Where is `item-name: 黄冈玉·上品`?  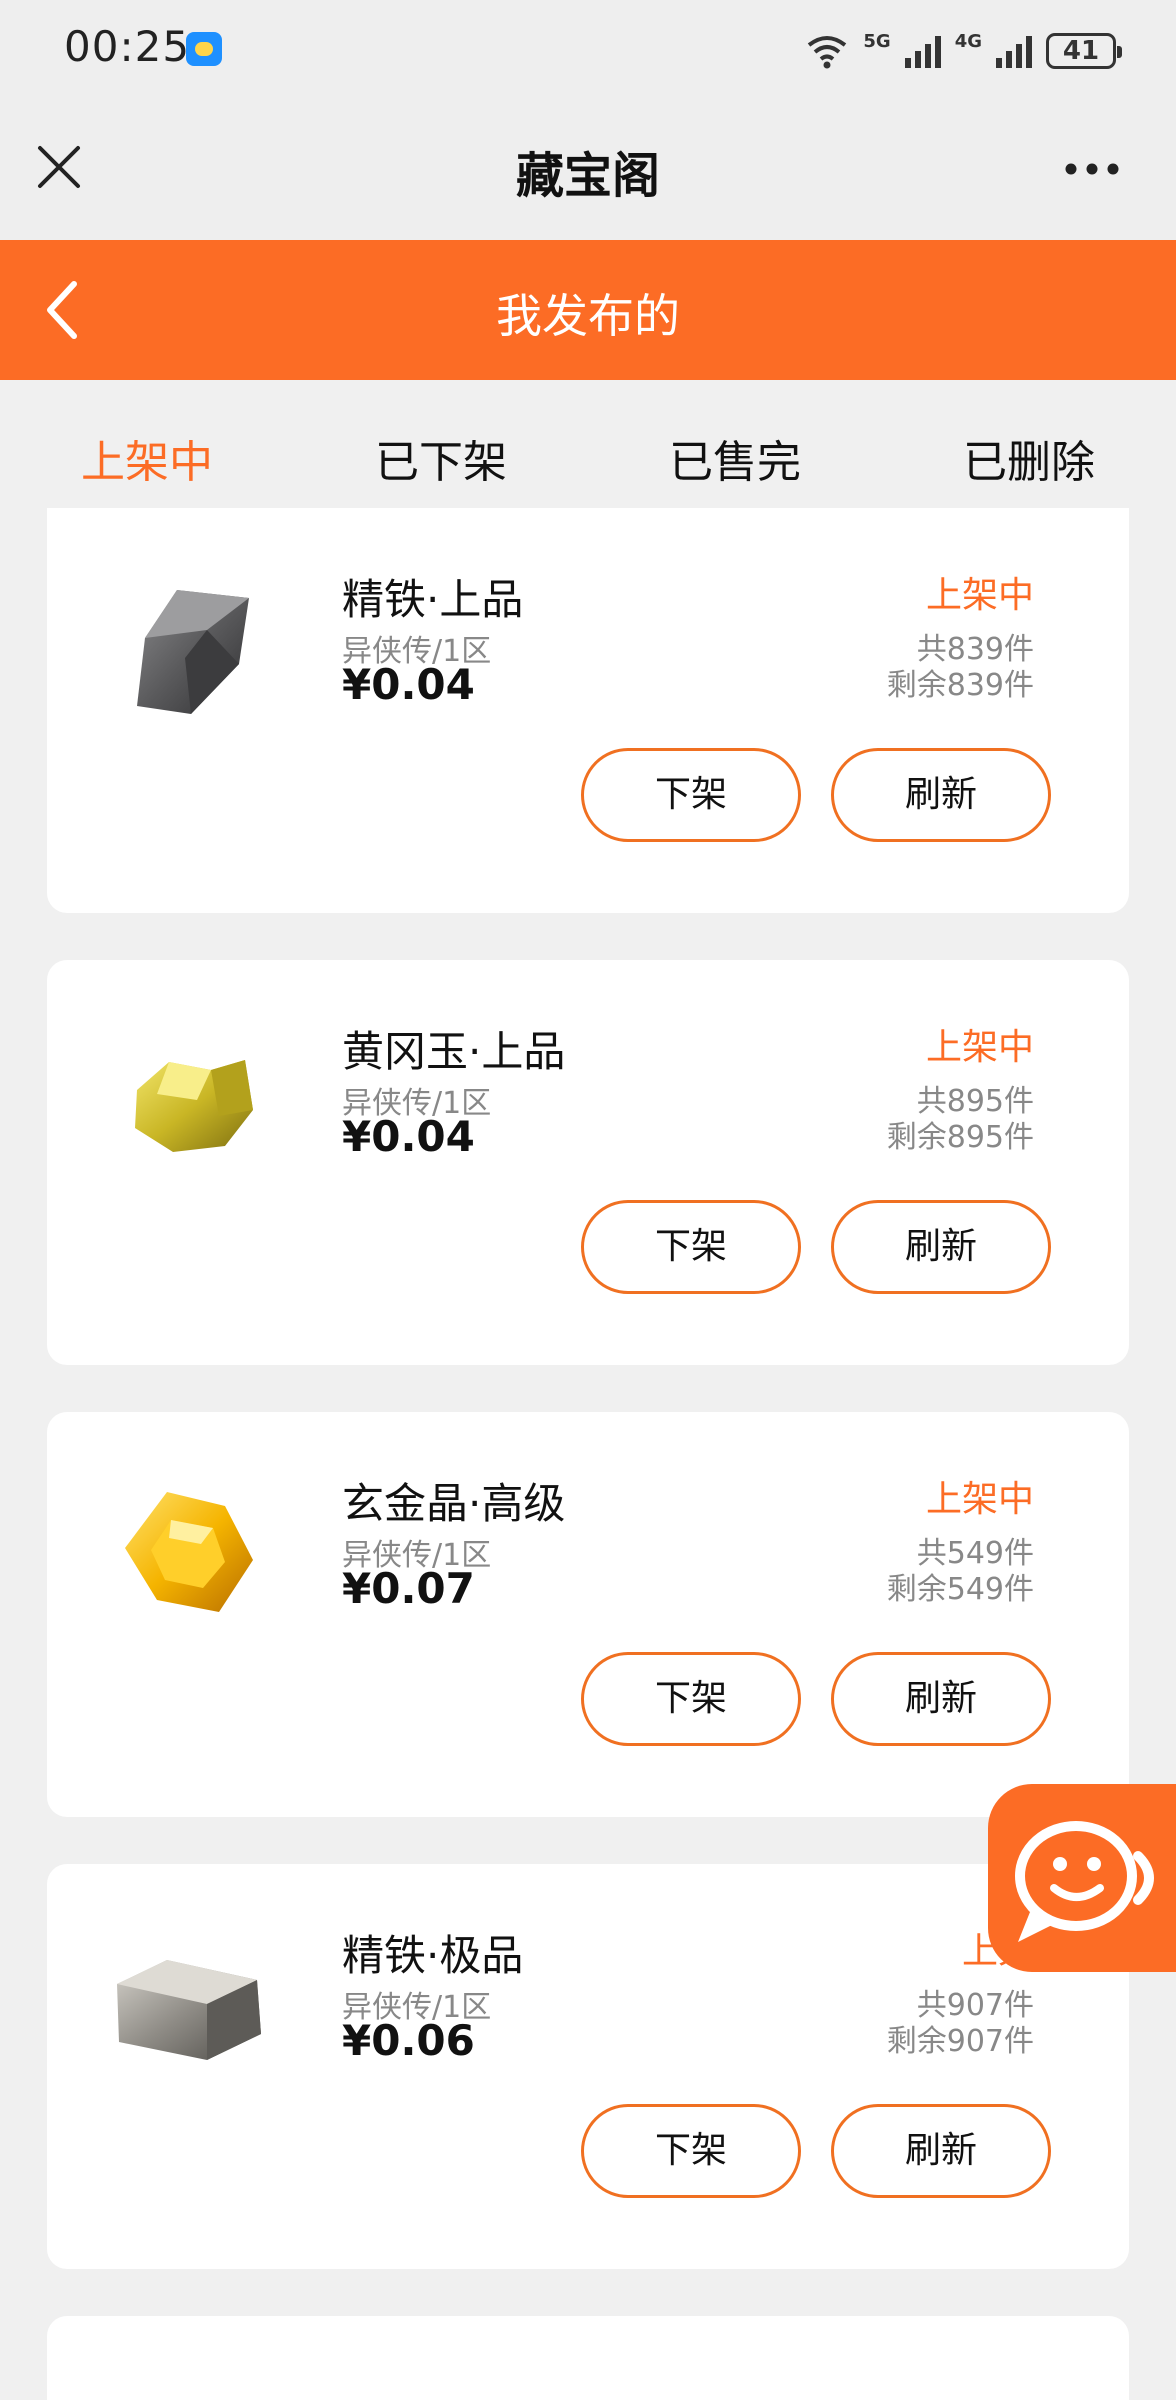 item-name: 黄冈玉·上品 is located at coordinates (454, 1051).